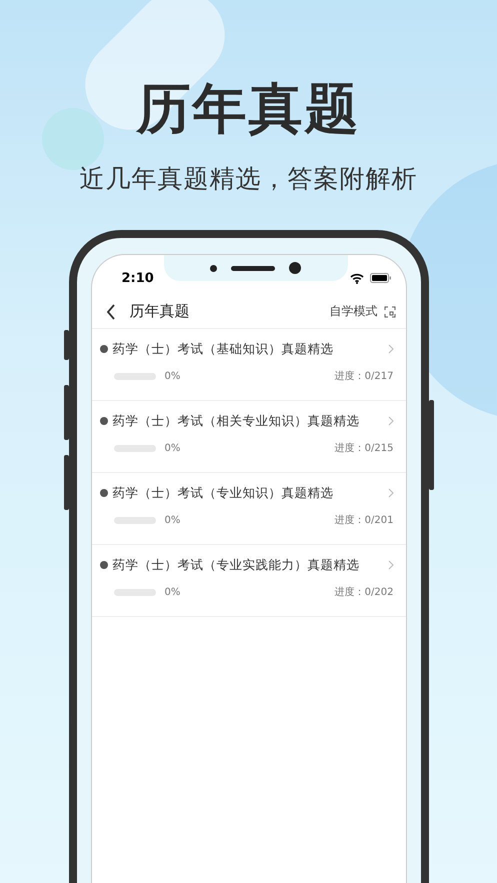 The image size is (497, 883). What do you see at coordinates (248, 109) in the screenshot?
I see `headline: 历年真题` at bounding box center [248, 109].